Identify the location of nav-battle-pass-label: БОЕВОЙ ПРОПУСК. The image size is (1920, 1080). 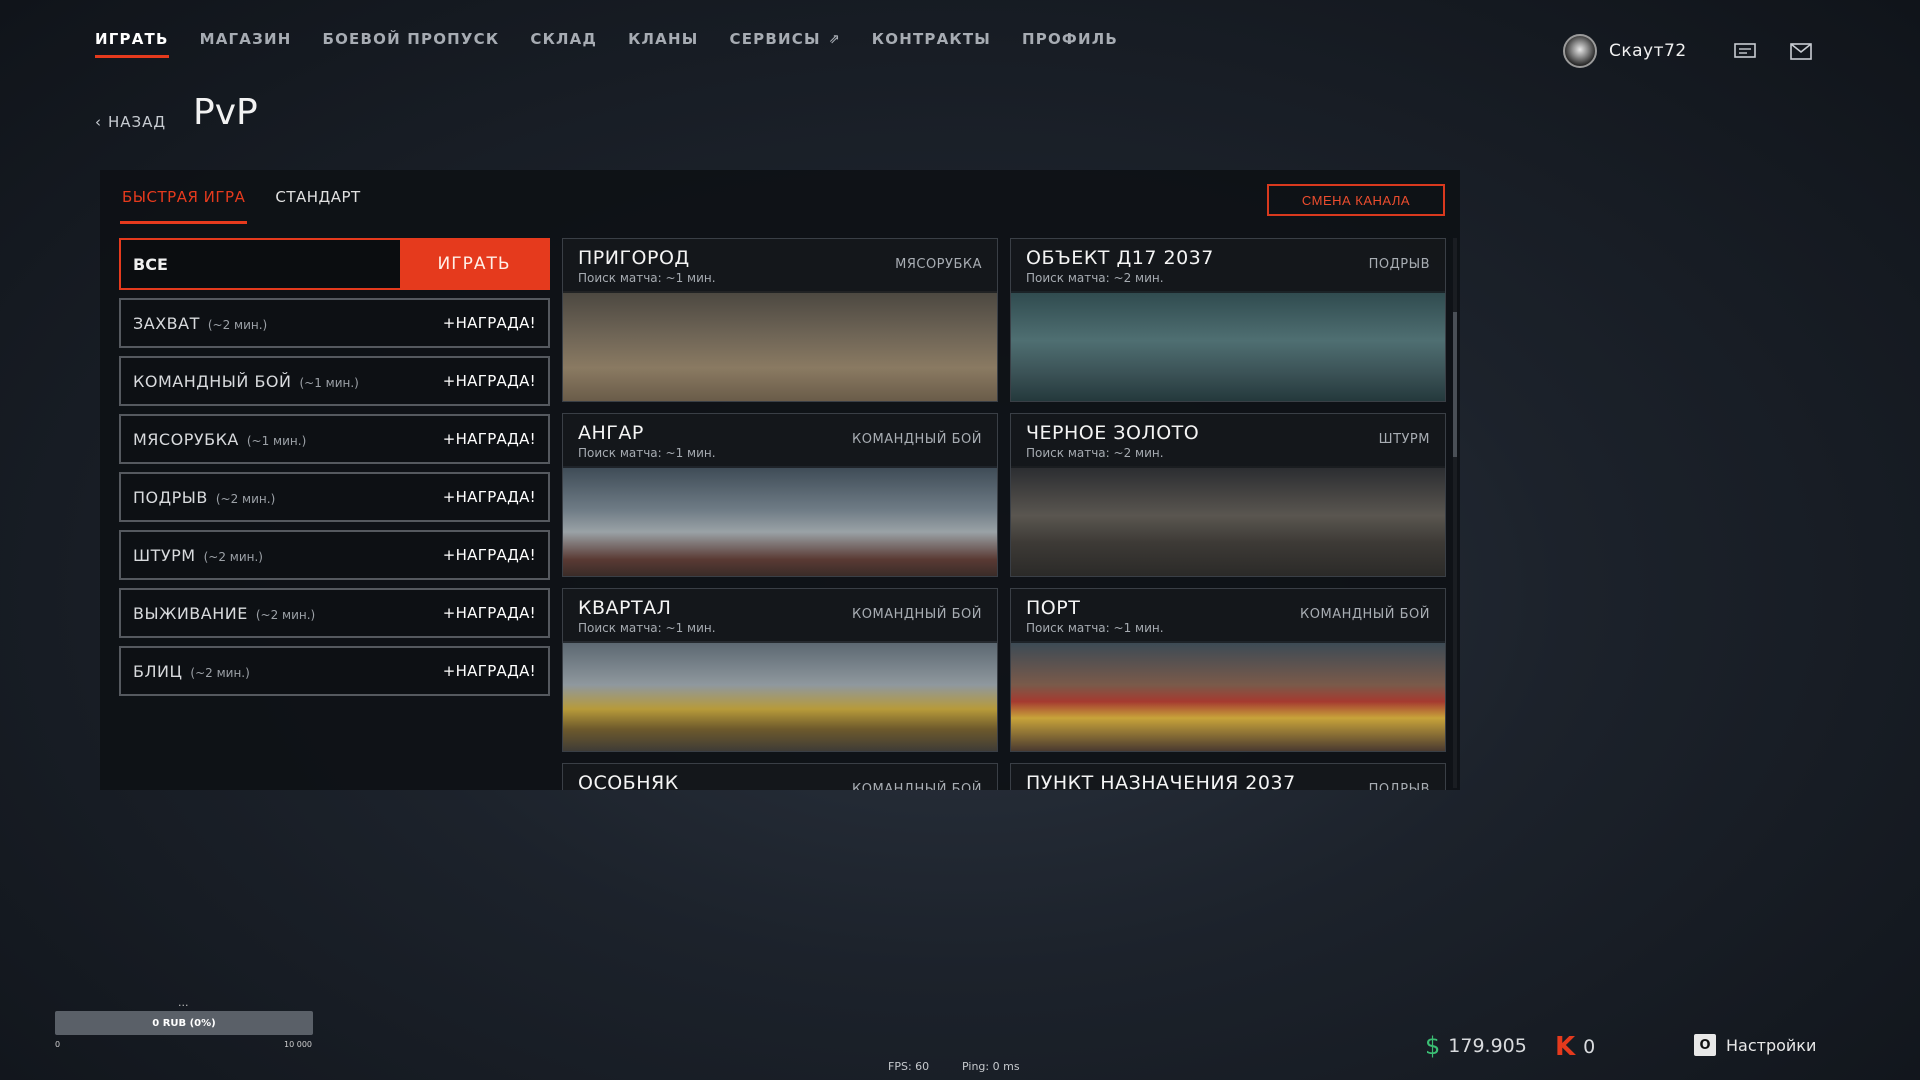
(411, 39).